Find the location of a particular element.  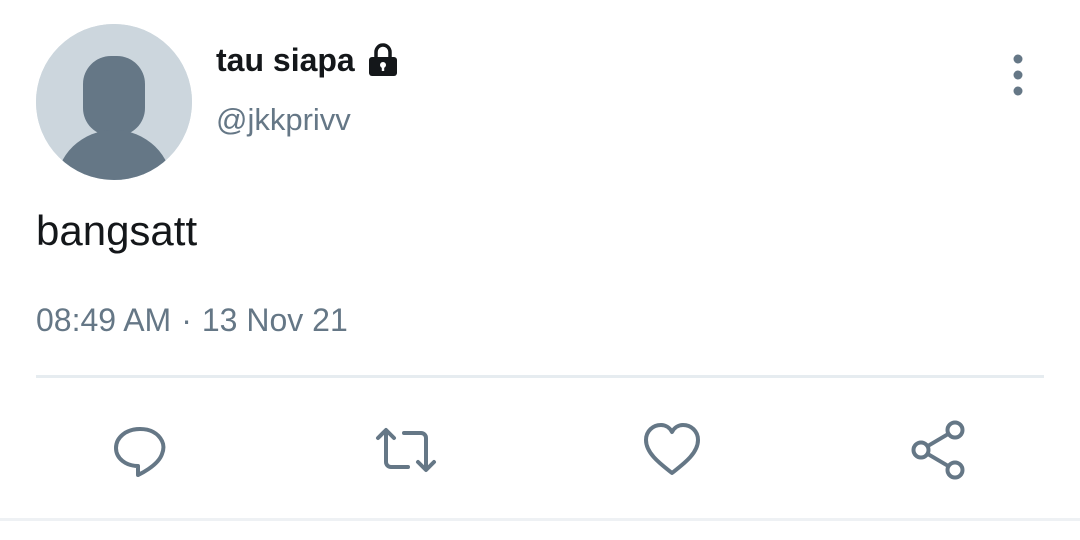

tweet-text: bangsatt is located at coordinates (117, 230).